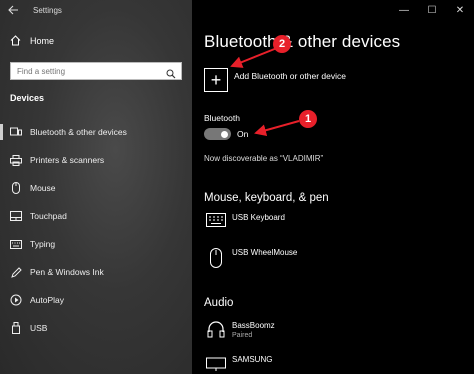 This screenshot has height=374, width=474. Describe the element at coordinates (16, 328) in the screenshot. I see `usb-icon` at that location.